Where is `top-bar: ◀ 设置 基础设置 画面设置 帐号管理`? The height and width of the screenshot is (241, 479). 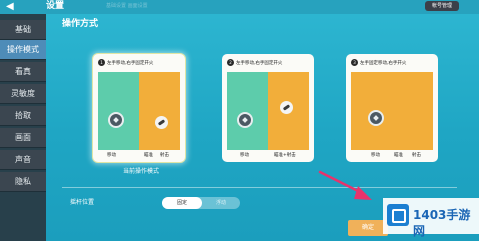 top-bar: ◀ 设置 基础设置 画面设置 帐号管理 is located at coordinates (239, 7).